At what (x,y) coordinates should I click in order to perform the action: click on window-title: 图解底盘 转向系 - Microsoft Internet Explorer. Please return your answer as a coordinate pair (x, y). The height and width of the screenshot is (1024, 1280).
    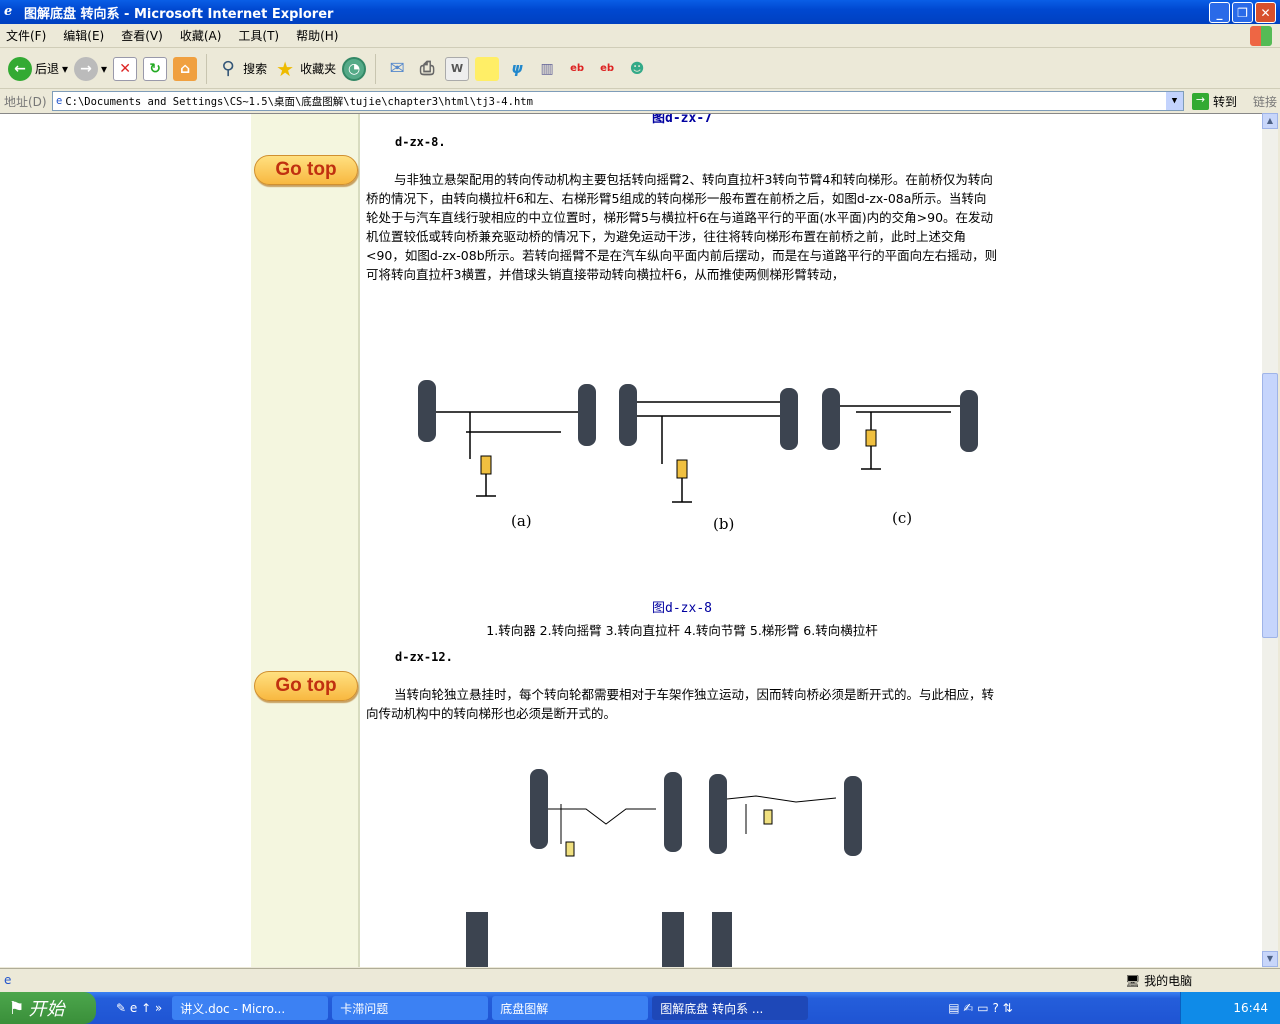
    Looking at the image, I should click on (179, 14).